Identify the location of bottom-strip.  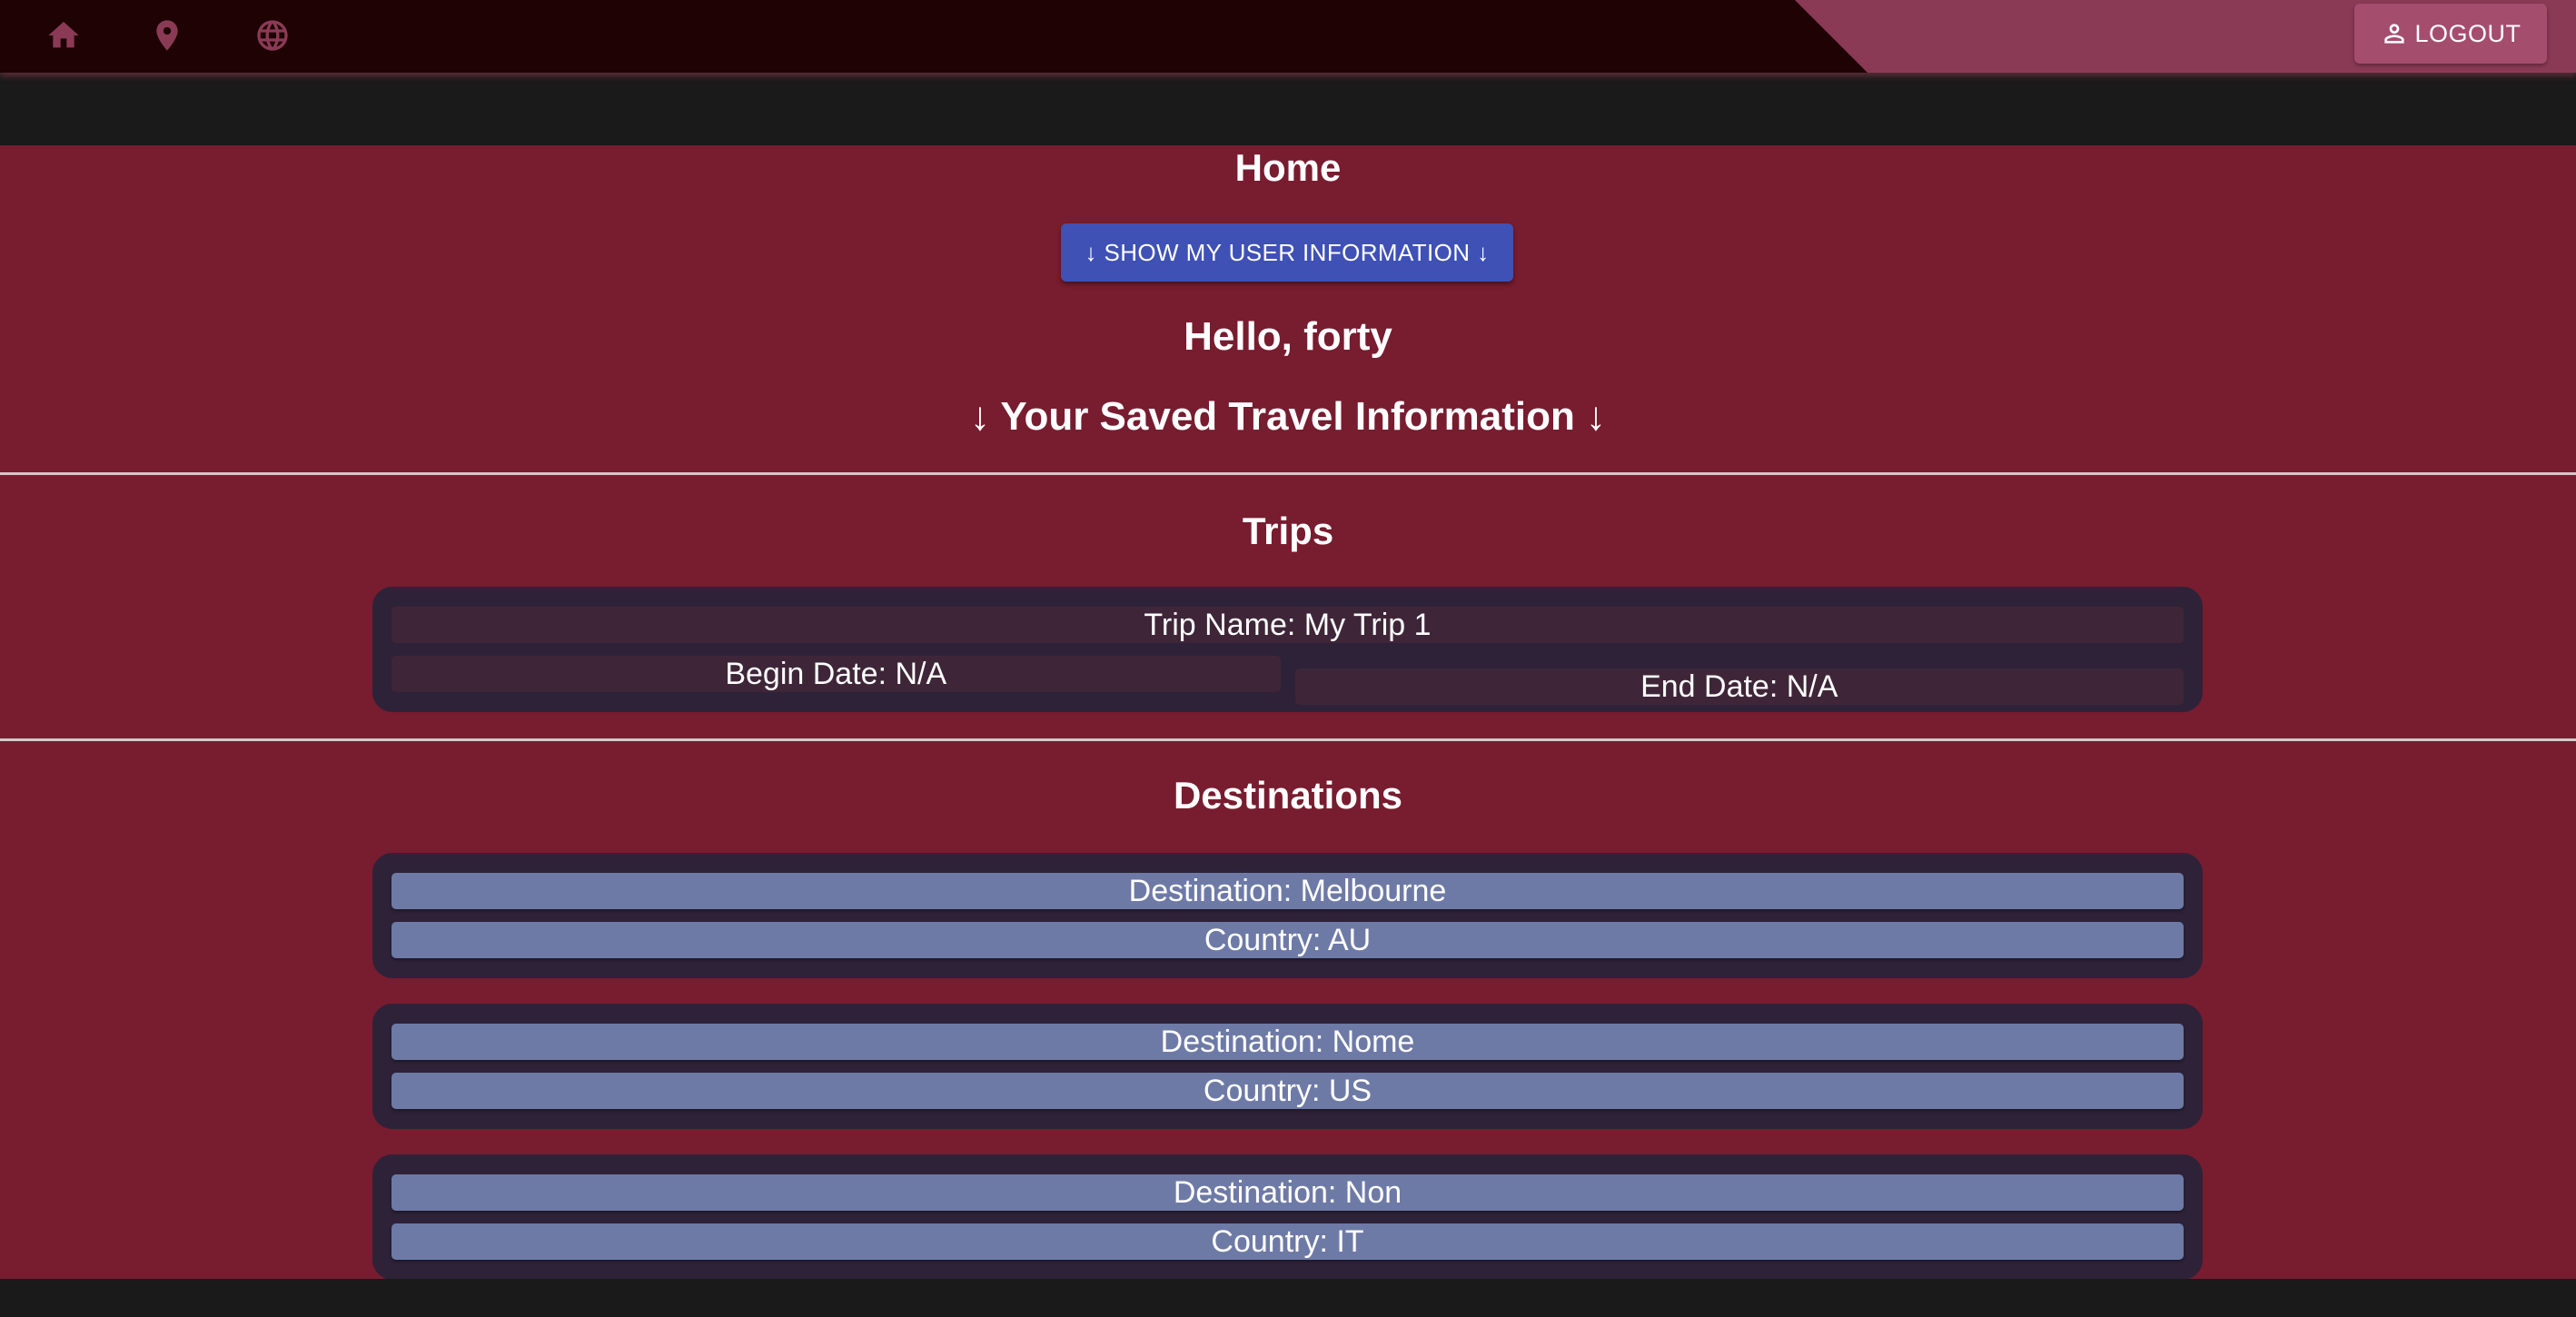
(1288, 1298).